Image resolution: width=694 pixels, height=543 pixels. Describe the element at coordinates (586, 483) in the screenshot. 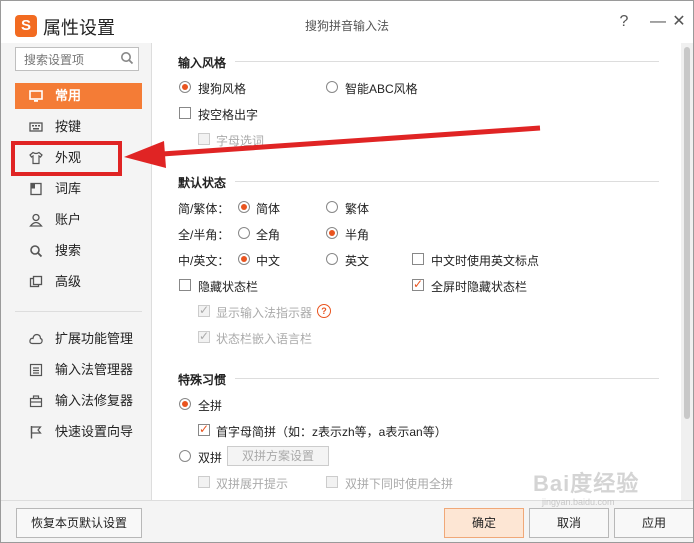

I see `baidu-watermark: Bai度经验` at that location.